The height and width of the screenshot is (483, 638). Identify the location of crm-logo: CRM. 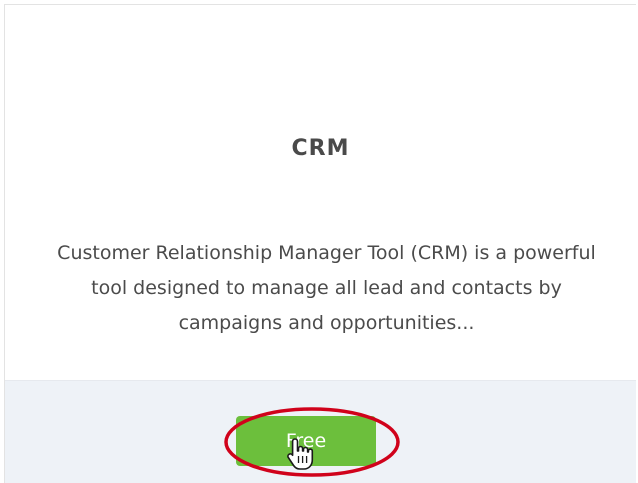
(320, 148).